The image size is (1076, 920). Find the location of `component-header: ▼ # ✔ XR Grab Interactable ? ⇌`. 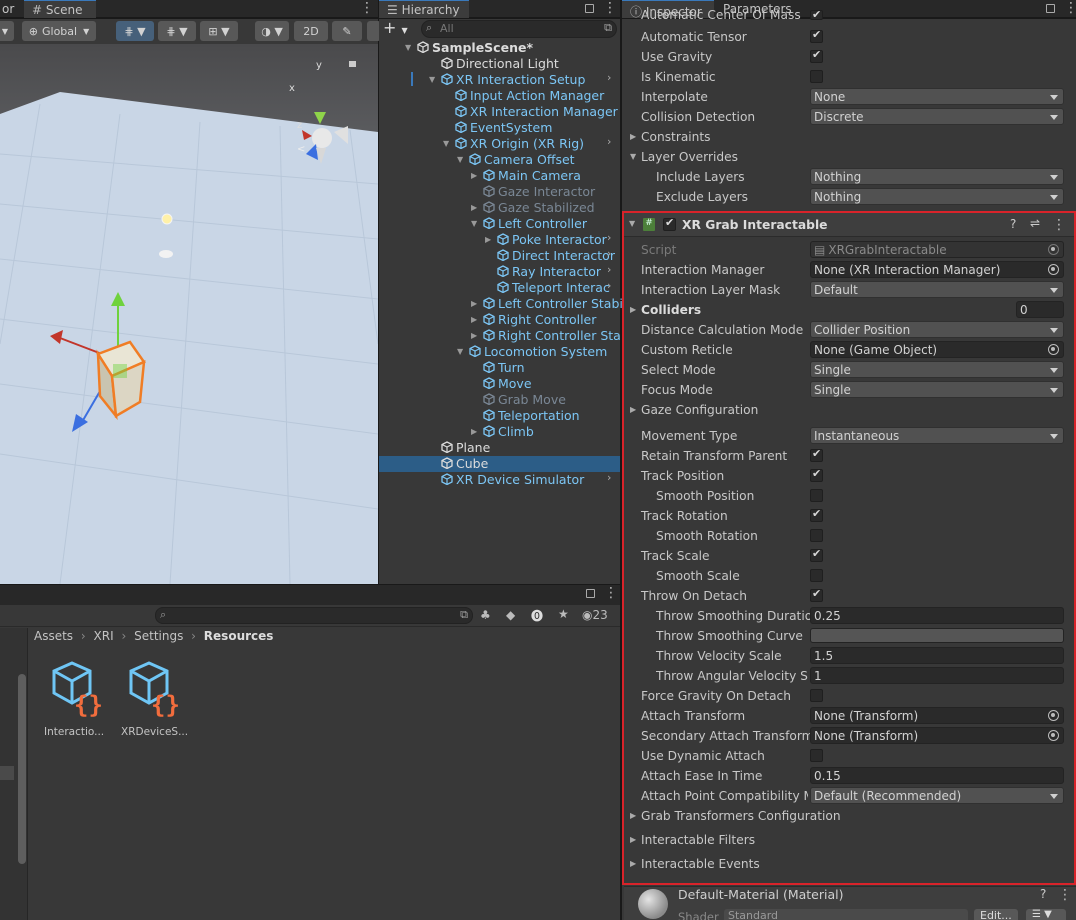

component-header: ▼ # ✔ XR Grab Interactable ? ⇌ is located at coordinates (849, 225).